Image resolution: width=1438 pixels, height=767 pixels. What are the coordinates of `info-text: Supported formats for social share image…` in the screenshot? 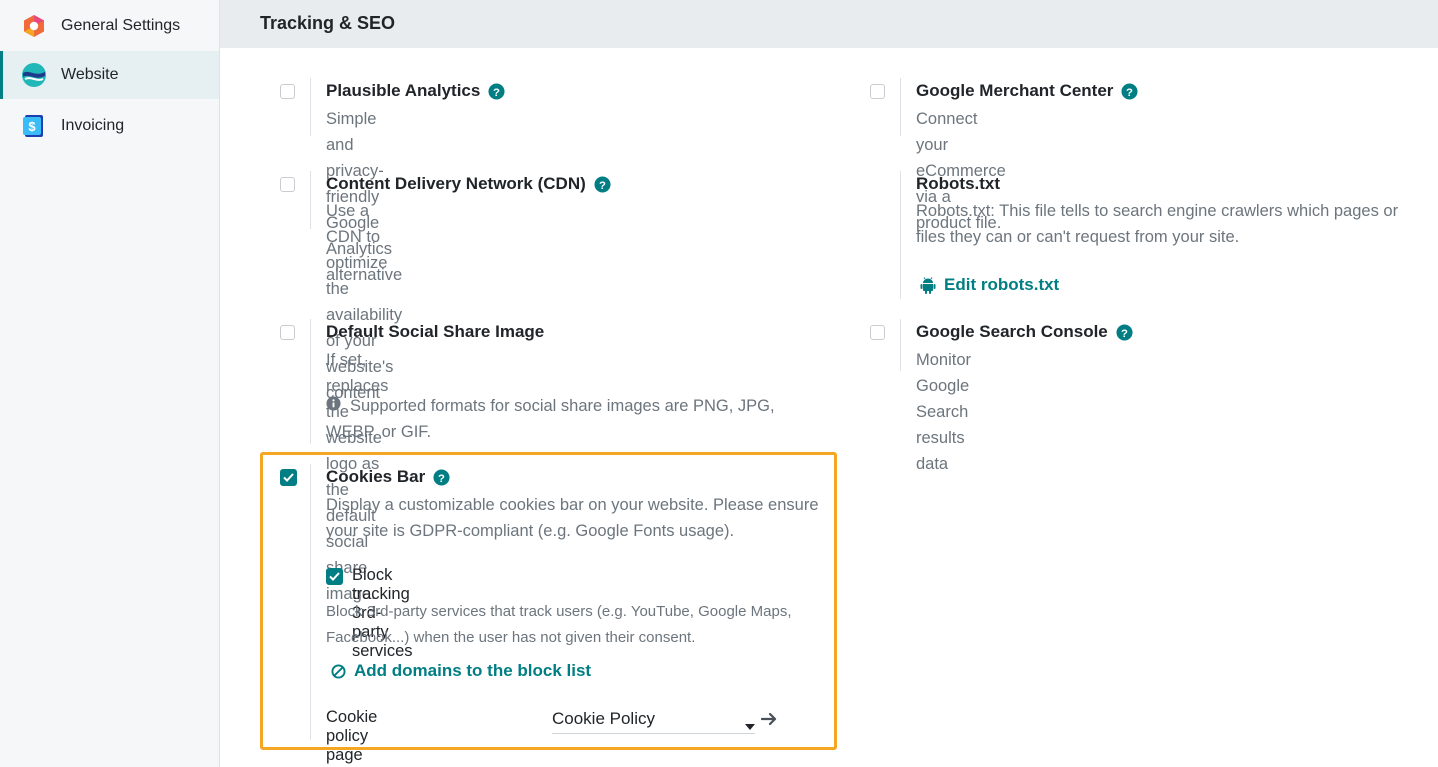 It's located at (550, 419).